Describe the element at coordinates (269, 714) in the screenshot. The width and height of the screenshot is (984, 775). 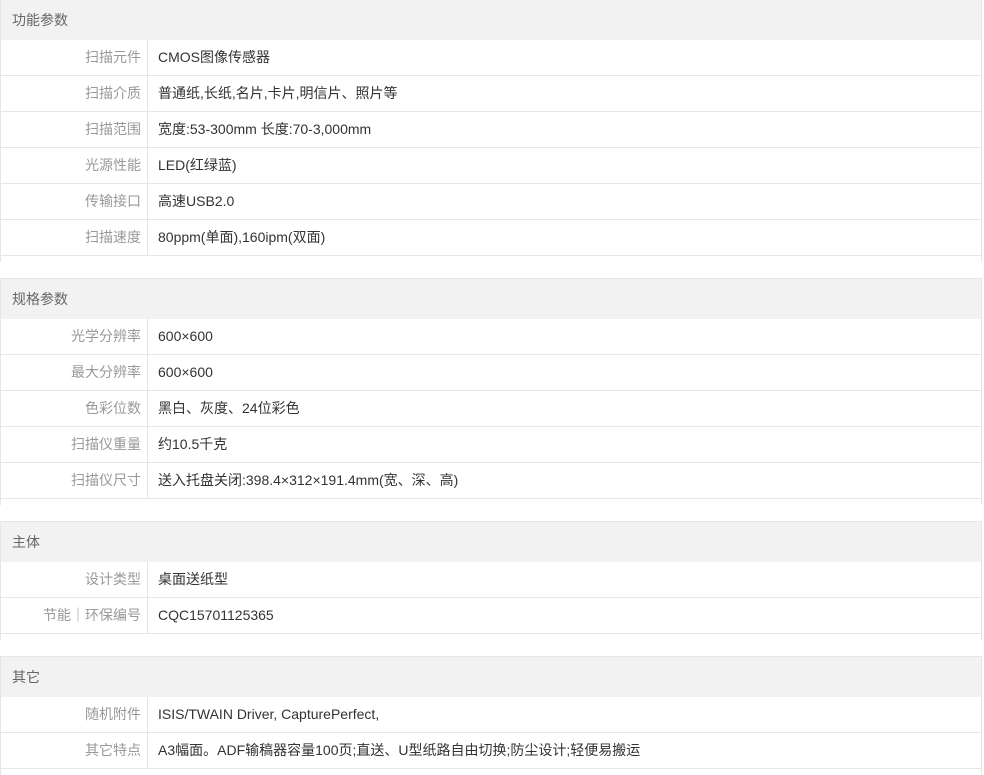
I see `spec-value: ISIS/TWAIN Driver, CapturePerfect,` at that location.